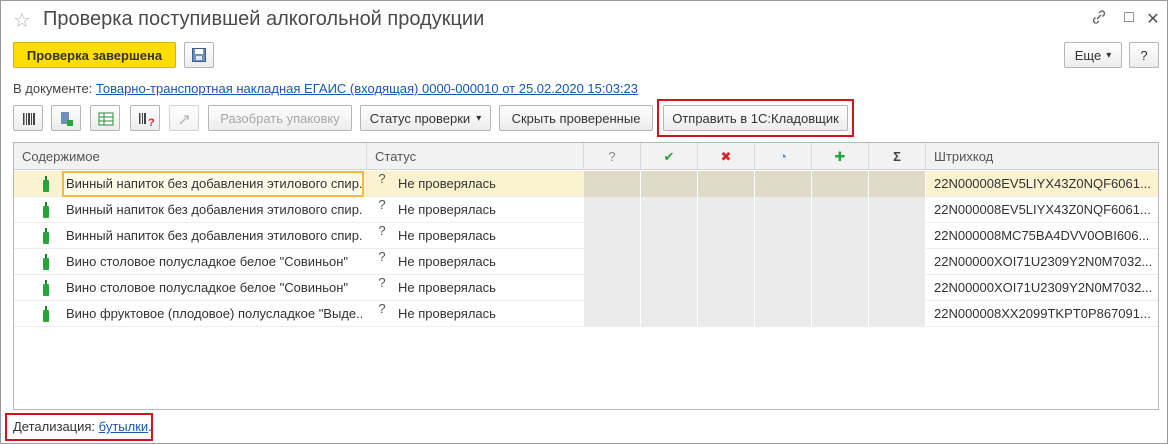  I want to click on unknown-barcode-button: ?, so click(145, 118).